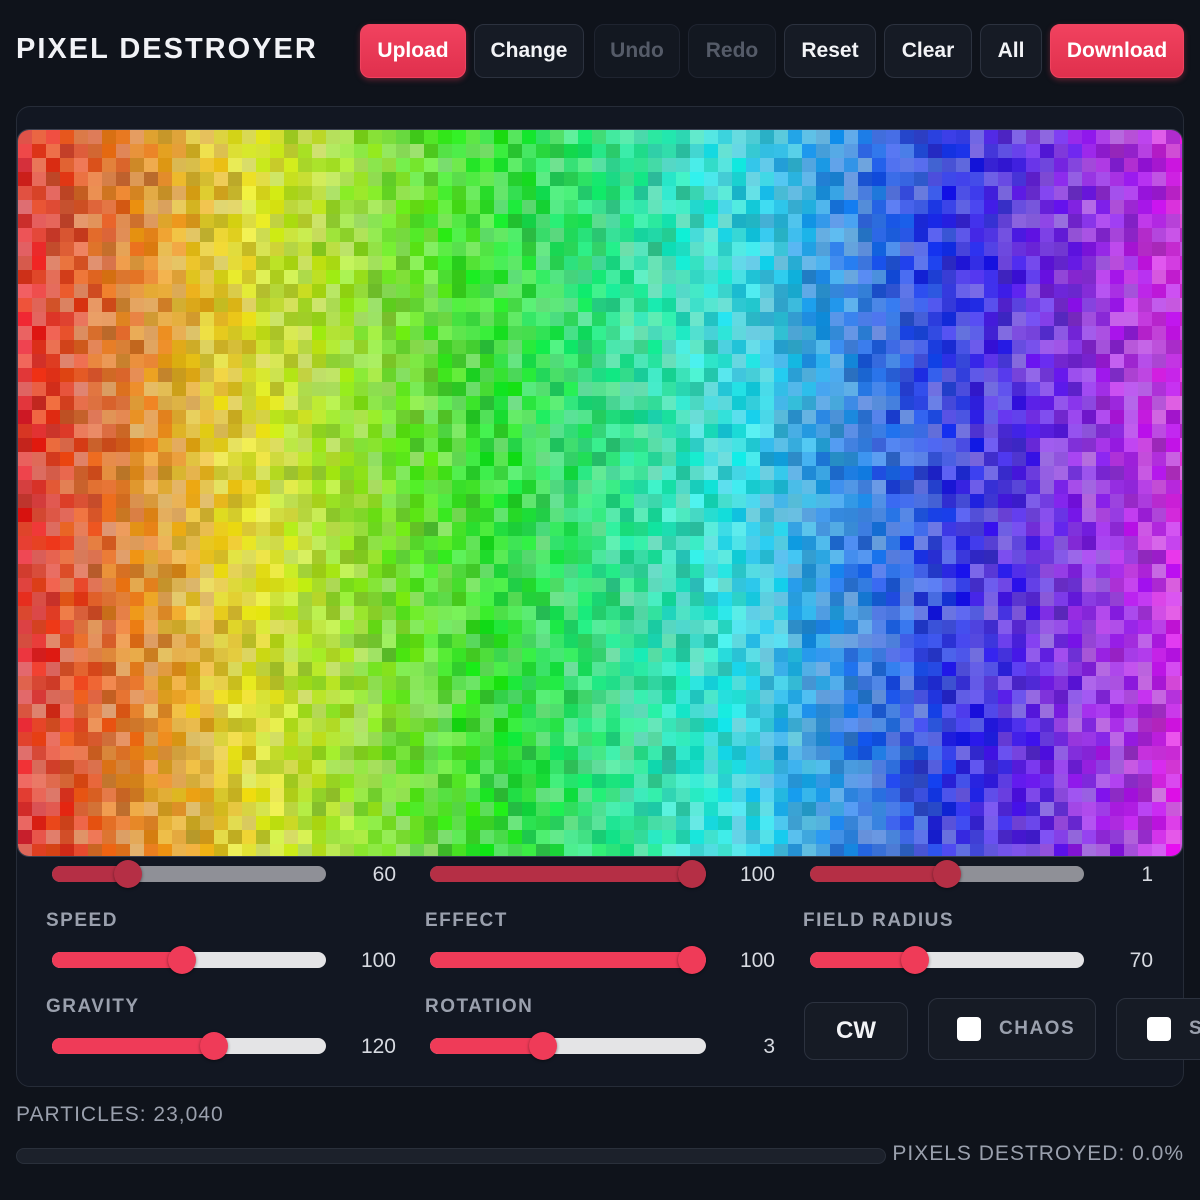  Describe the element at coordinates (93, 1006) in the screenshot. I see `gravity-label: GRAVITY` at that location.